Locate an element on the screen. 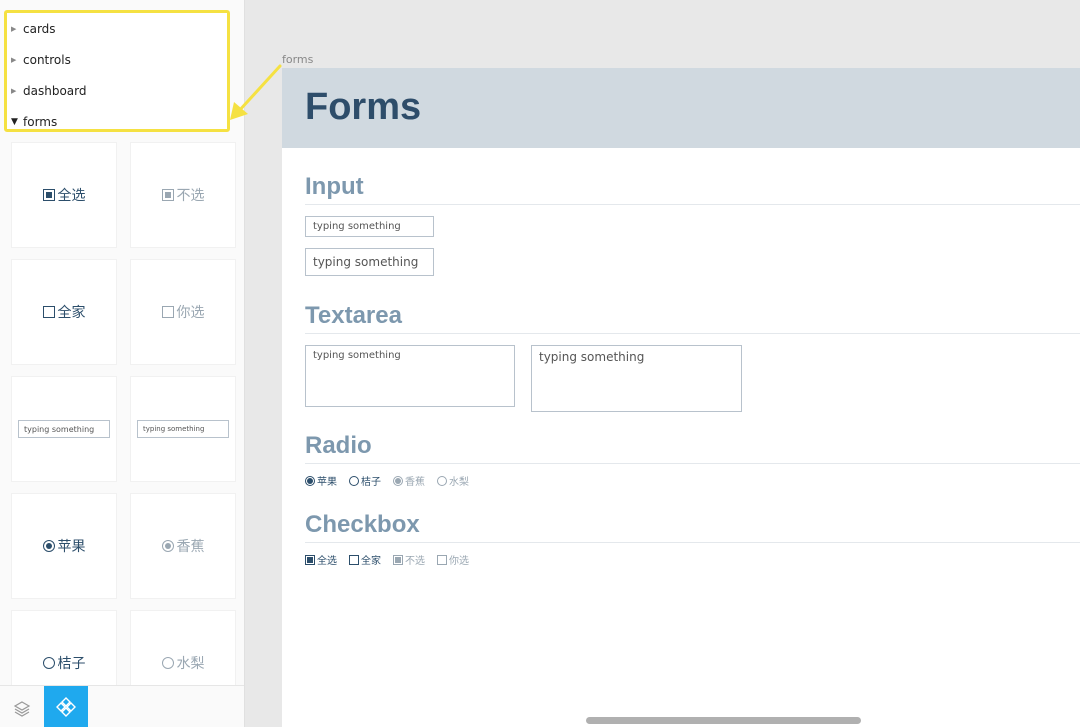  thumb-label: 桔子 is located at coordinates (71, 664).